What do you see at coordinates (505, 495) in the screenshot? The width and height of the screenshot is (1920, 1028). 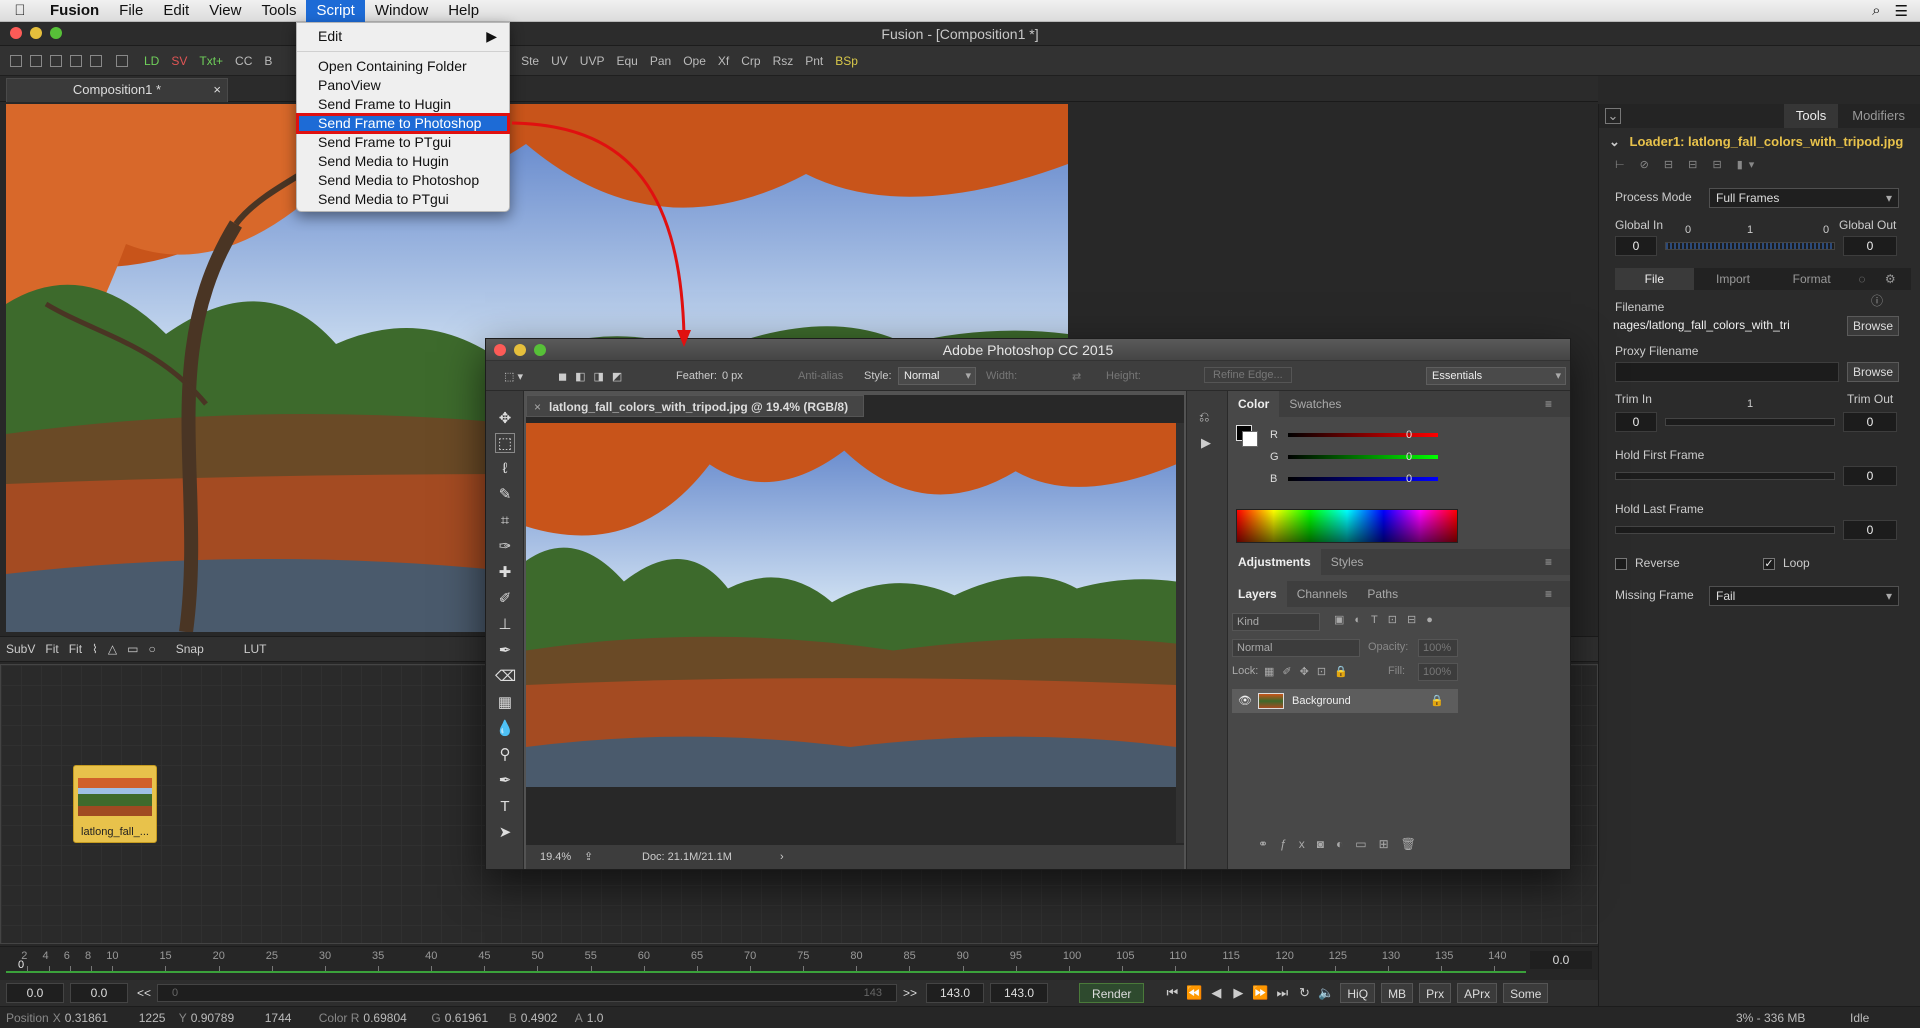 I see `quick-select-icon: ✎` at bounding box center [505, 495].